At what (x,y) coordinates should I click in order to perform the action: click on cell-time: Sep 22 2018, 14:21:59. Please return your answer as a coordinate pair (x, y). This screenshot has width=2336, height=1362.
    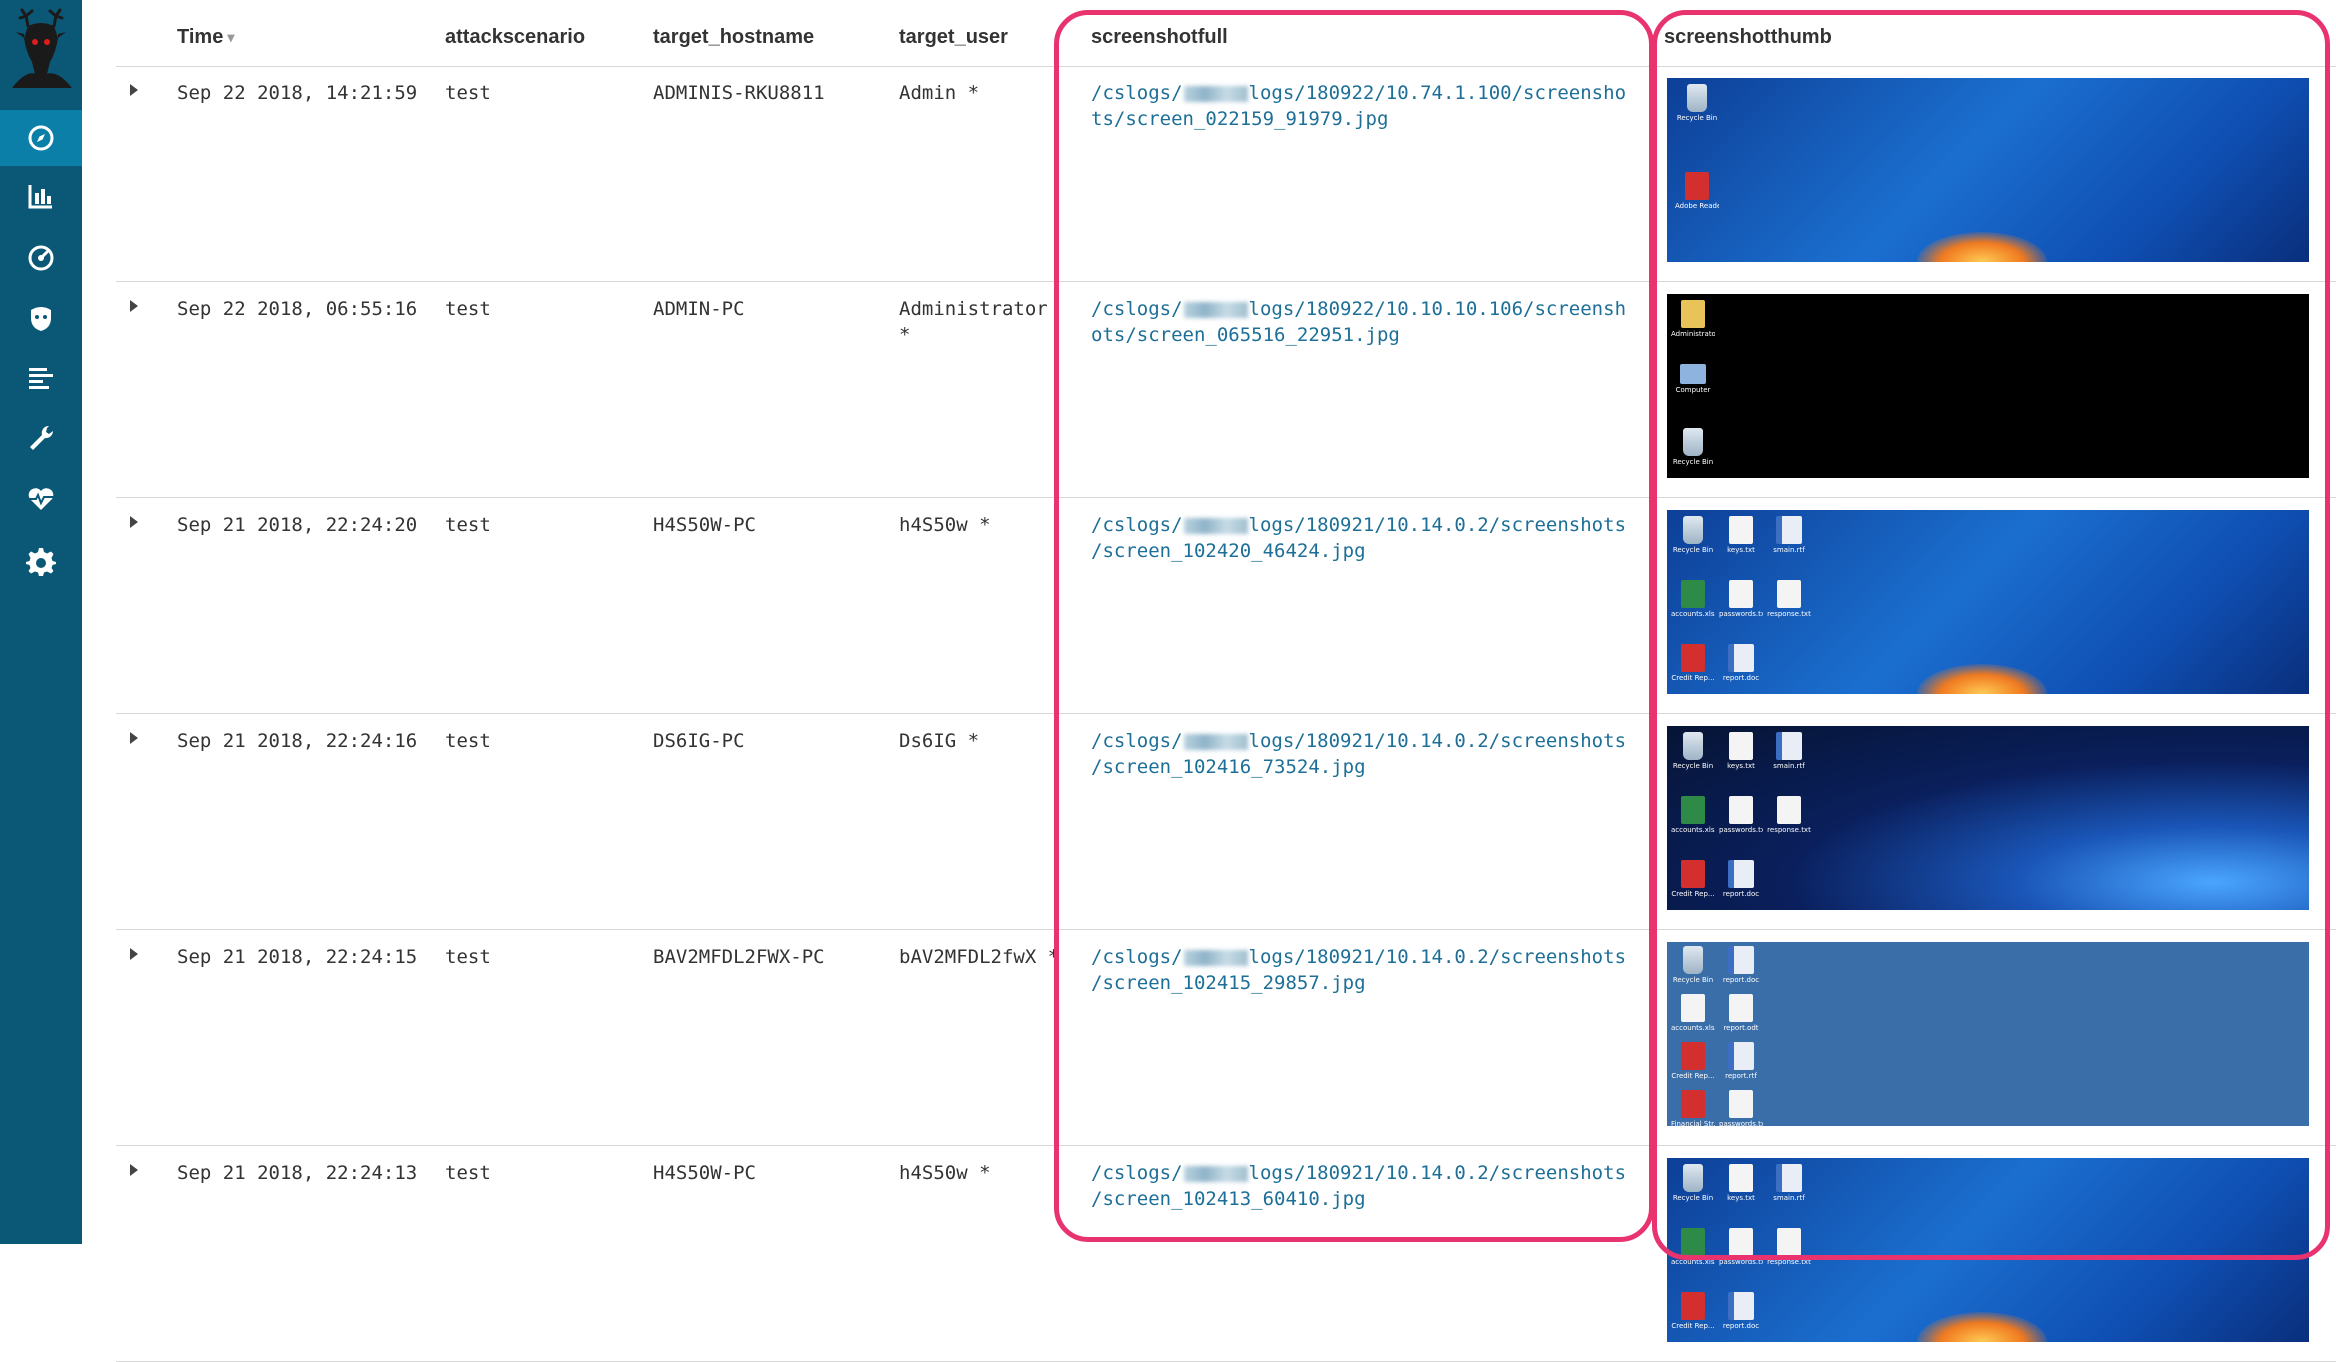
    Looking at the image, I should click on (297, 93).